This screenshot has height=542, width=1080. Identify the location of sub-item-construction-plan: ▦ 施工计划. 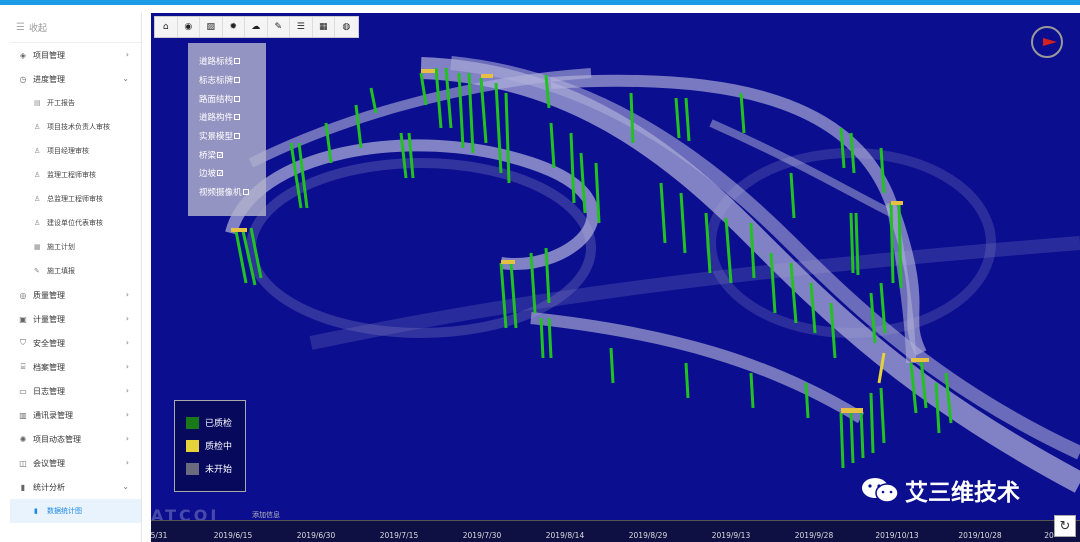
(75, 247).